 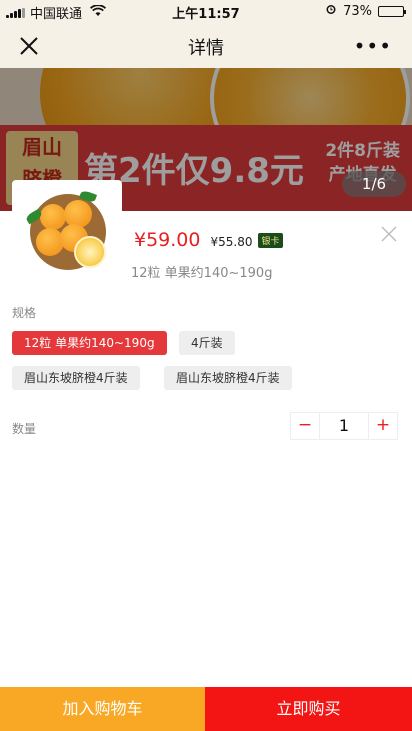 I want to click on product-thumbnail, so click(x=67, y=235).